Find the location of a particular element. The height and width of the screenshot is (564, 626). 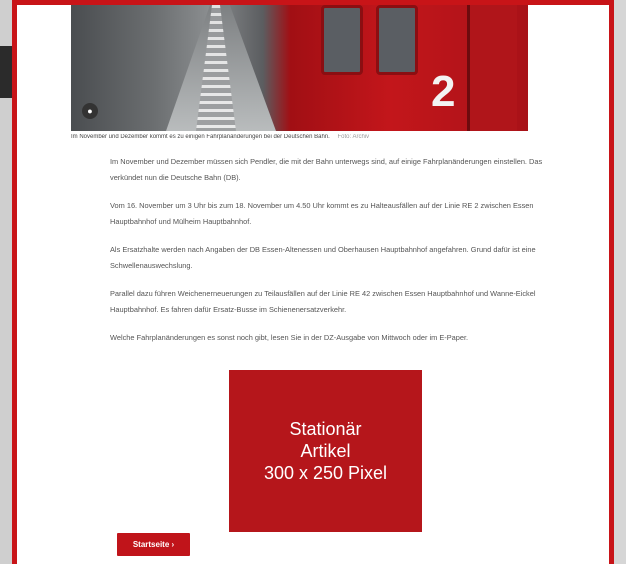

ad-text: Stationär Artikel 300 x 250 Pixel is located at coordinates (325, 451).